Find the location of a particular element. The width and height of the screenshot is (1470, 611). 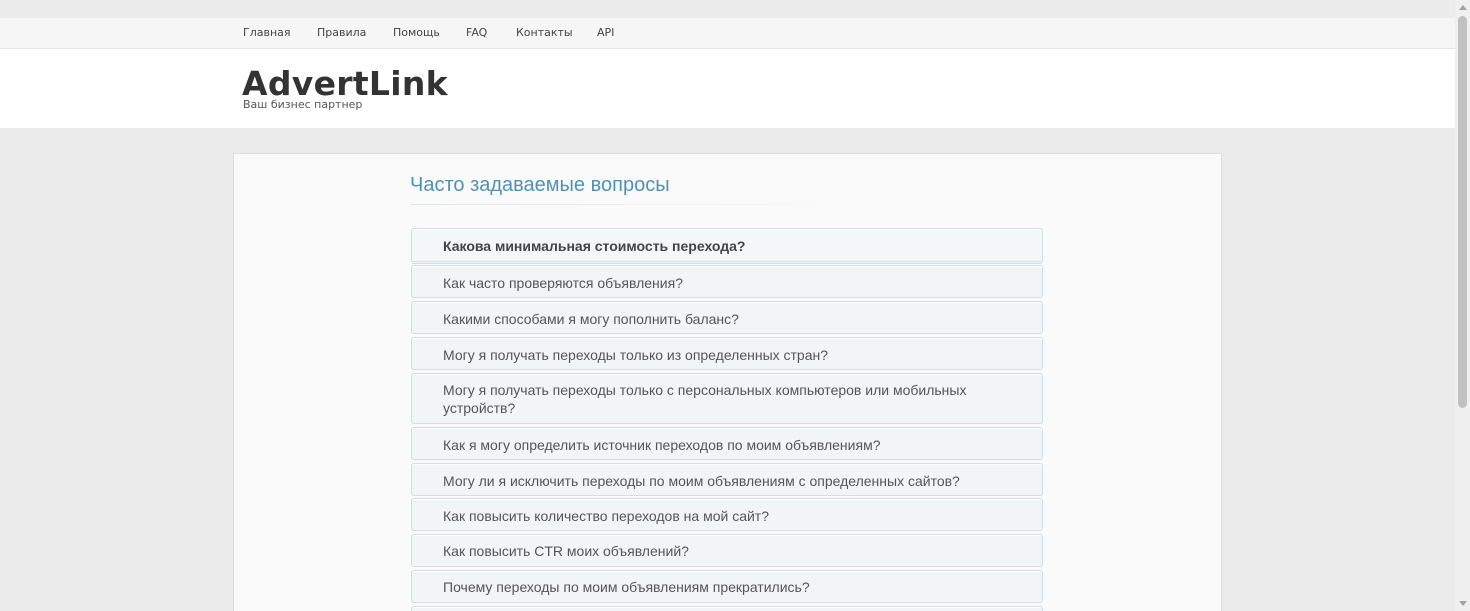

top-nav: Главная Правила Помощь FAQ Контакты API is located at coordinates (727, 33).